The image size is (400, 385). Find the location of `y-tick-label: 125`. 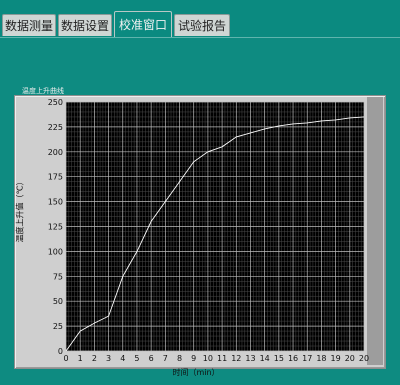

y-tick-label: 125 is located at coordinates (55, 227).